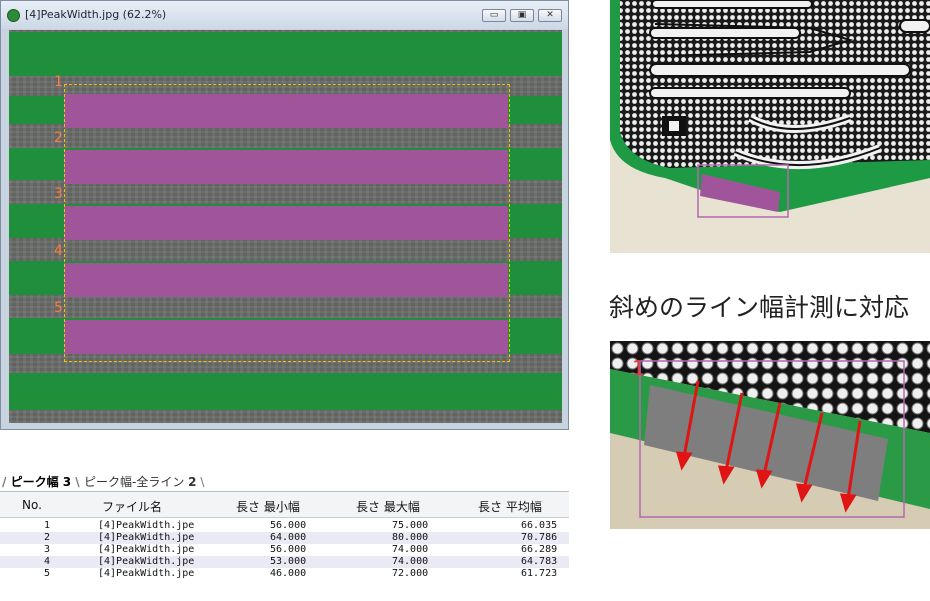 This screenshot has width=930, height=601. What do you see at coordinates (288, 537) in the screenshot?
I see `cell-min-width: 64.000` at bounding box center [288, 537].